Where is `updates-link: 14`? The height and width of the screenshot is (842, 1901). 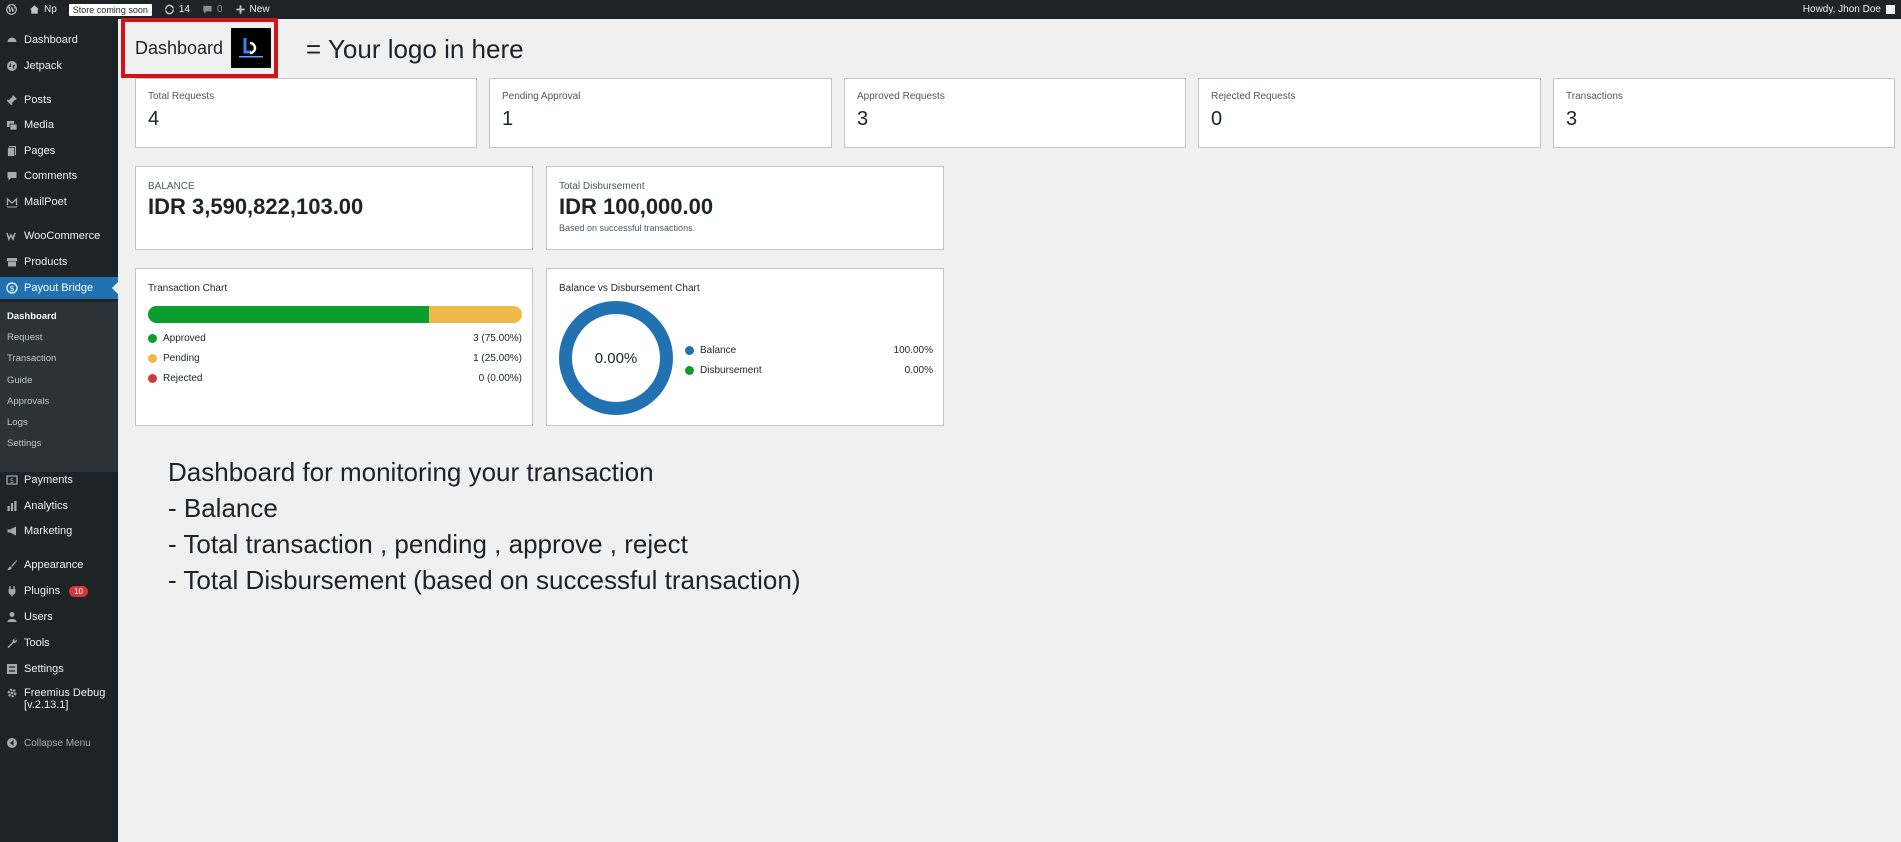 updates-link: 14 is located at coordinates (177, 9).